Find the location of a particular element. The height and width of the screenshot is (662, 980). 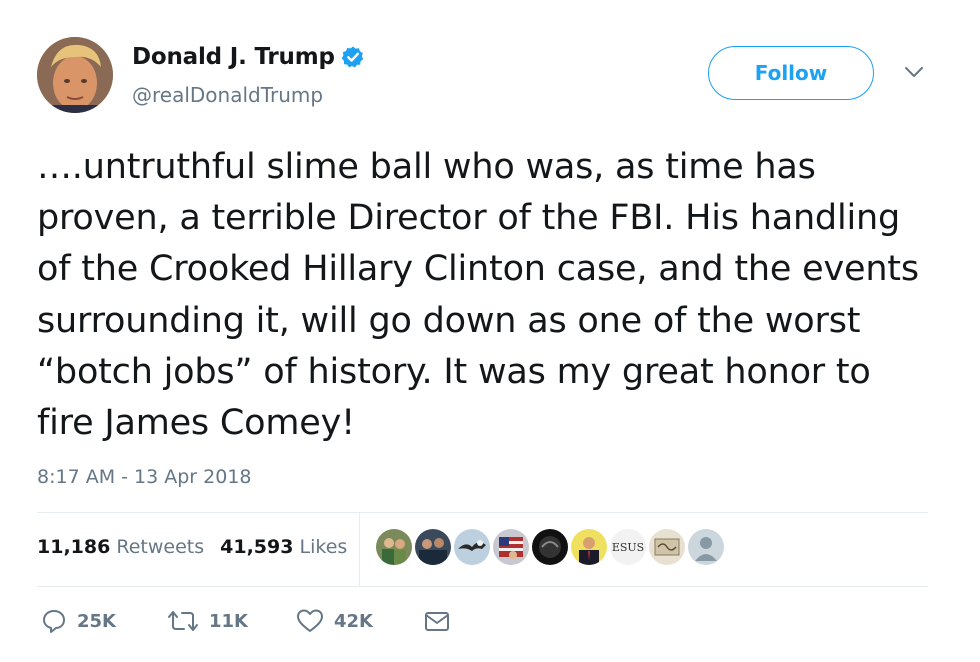

like-action: 42K is located at coordinates (334, 621).